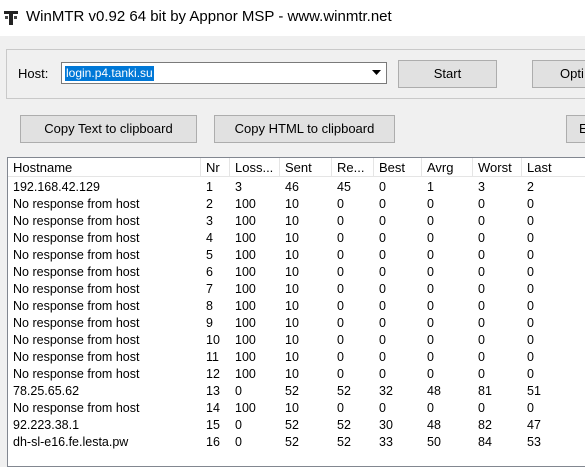  I want to click on table-row: No response from host 9 100 10 0 0 0 0 0, so click(296, 323).